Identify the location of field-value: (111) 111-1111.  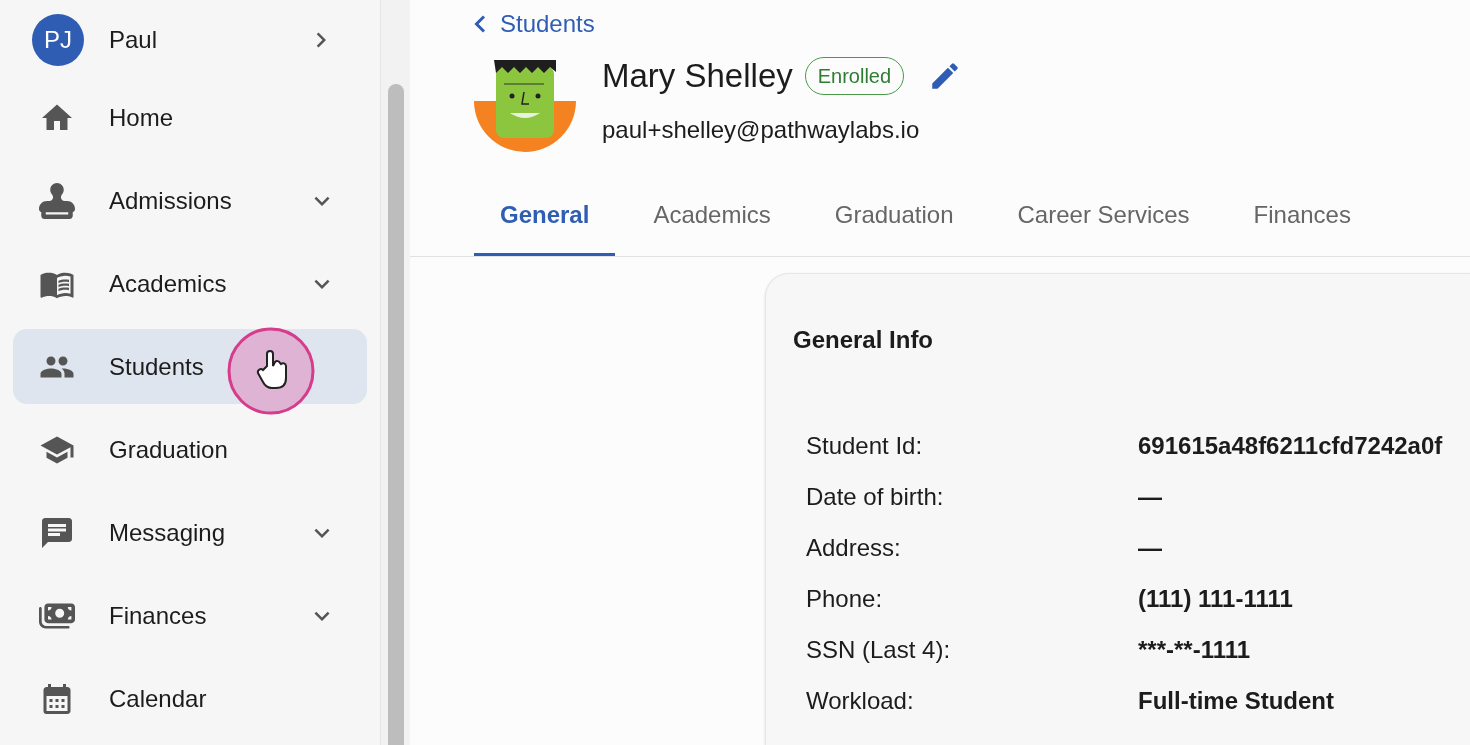
(1216, 599).